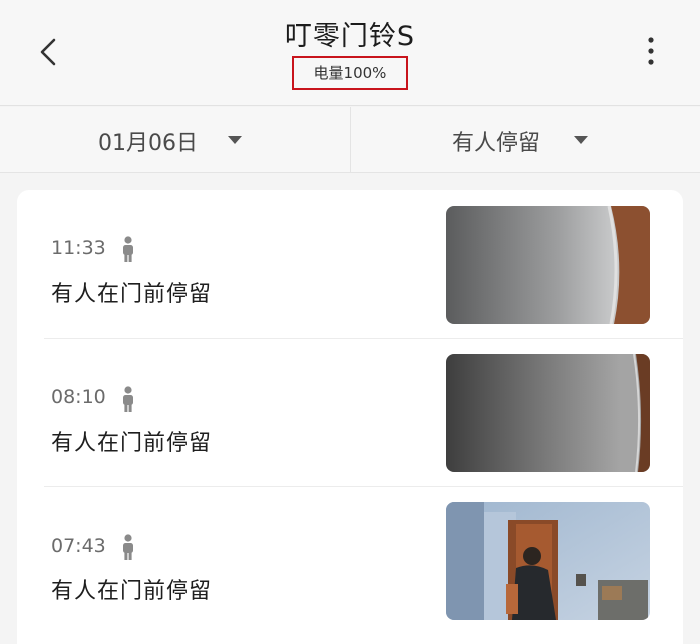 This screenshot has width=700, height=644. Describe the element at coordinates (496, 143) in the screenshot. I see `event-type-filter-label: 有人停留` at that location.